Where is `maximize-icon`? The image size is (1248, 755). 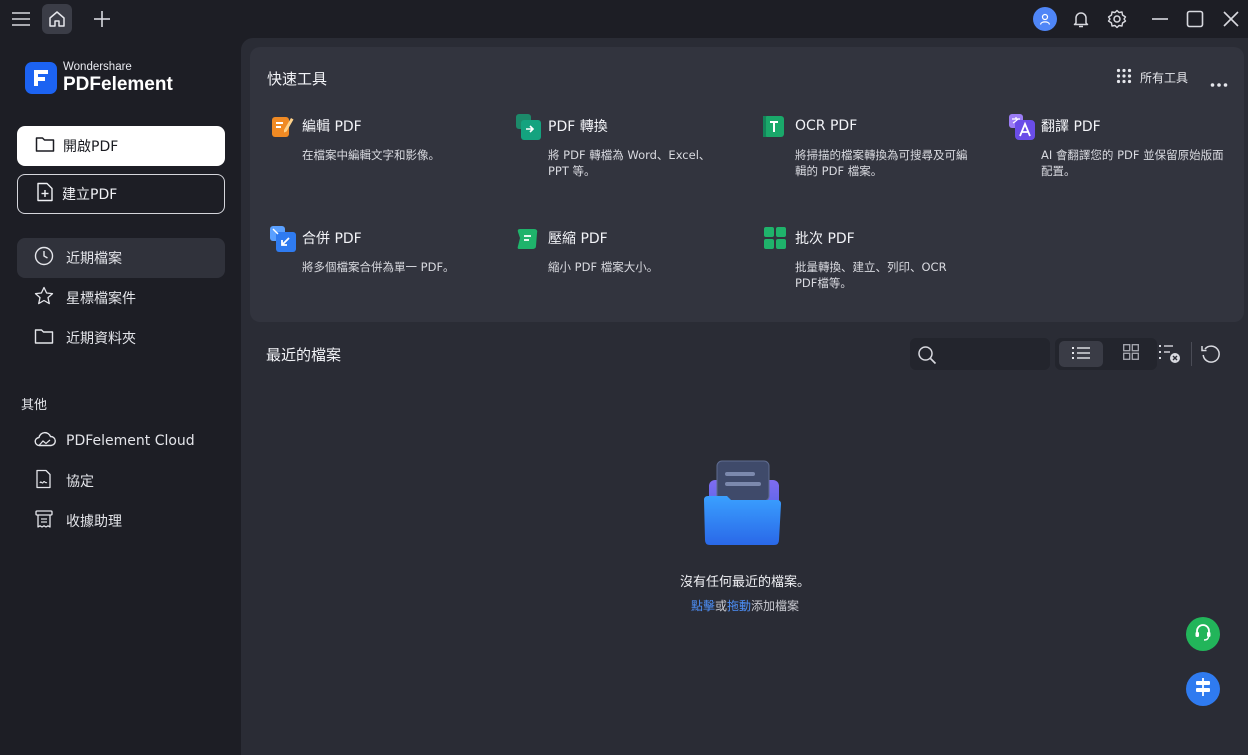 maximize-icon is located at coordinates (1195, 19).